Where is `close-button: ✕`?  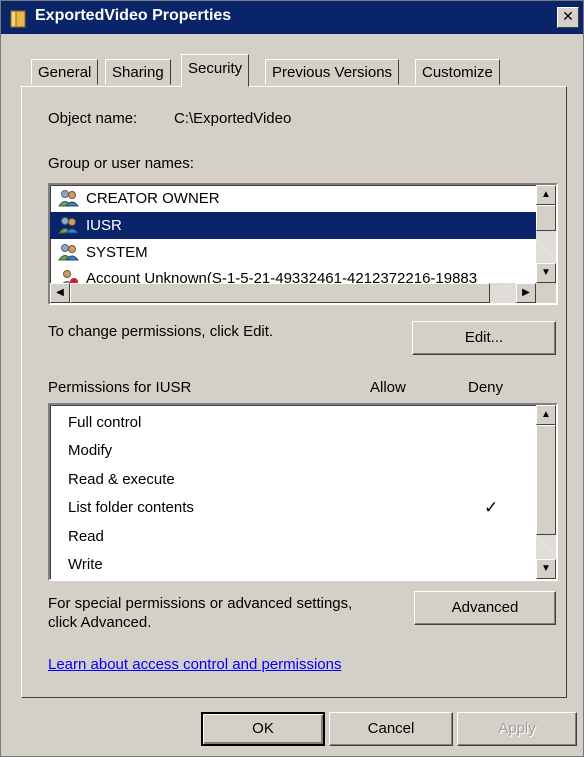
close-button: ✕ is located at coordinates (568, 17).